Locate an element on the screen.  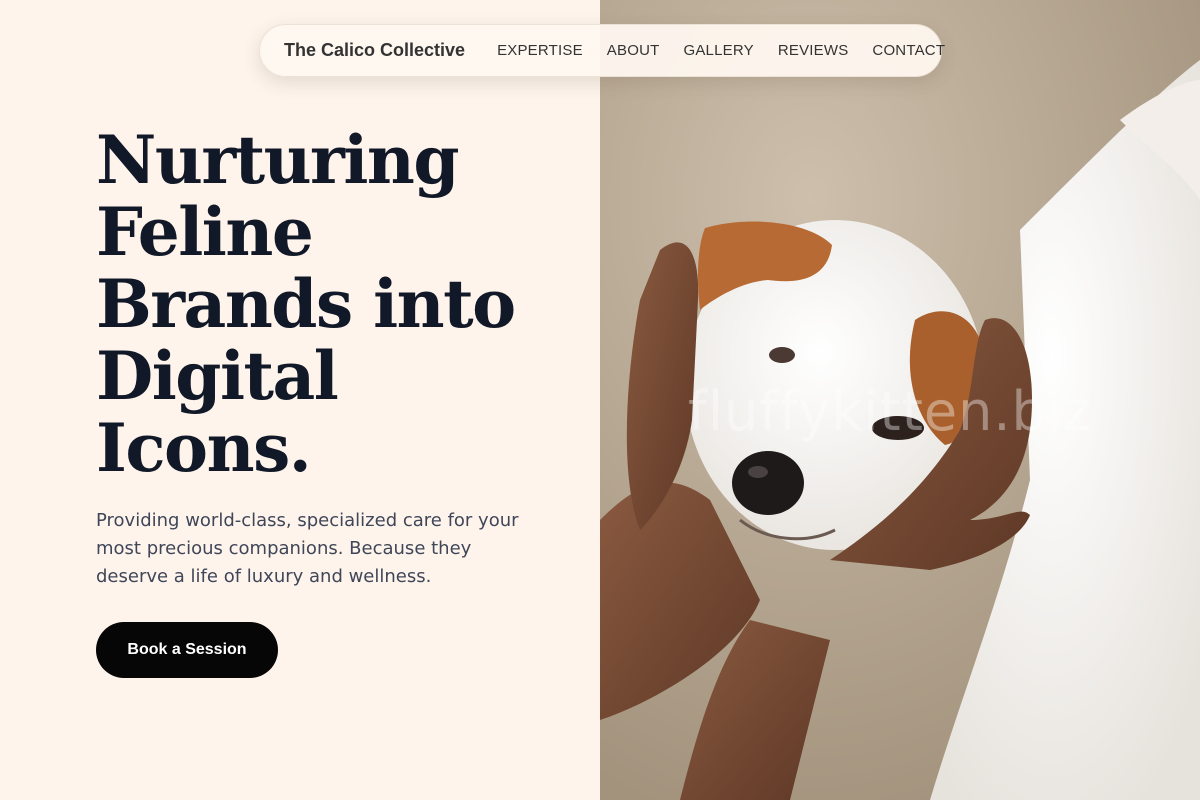
brand-name: The Calico Collective is located at coordinates (374, 50).